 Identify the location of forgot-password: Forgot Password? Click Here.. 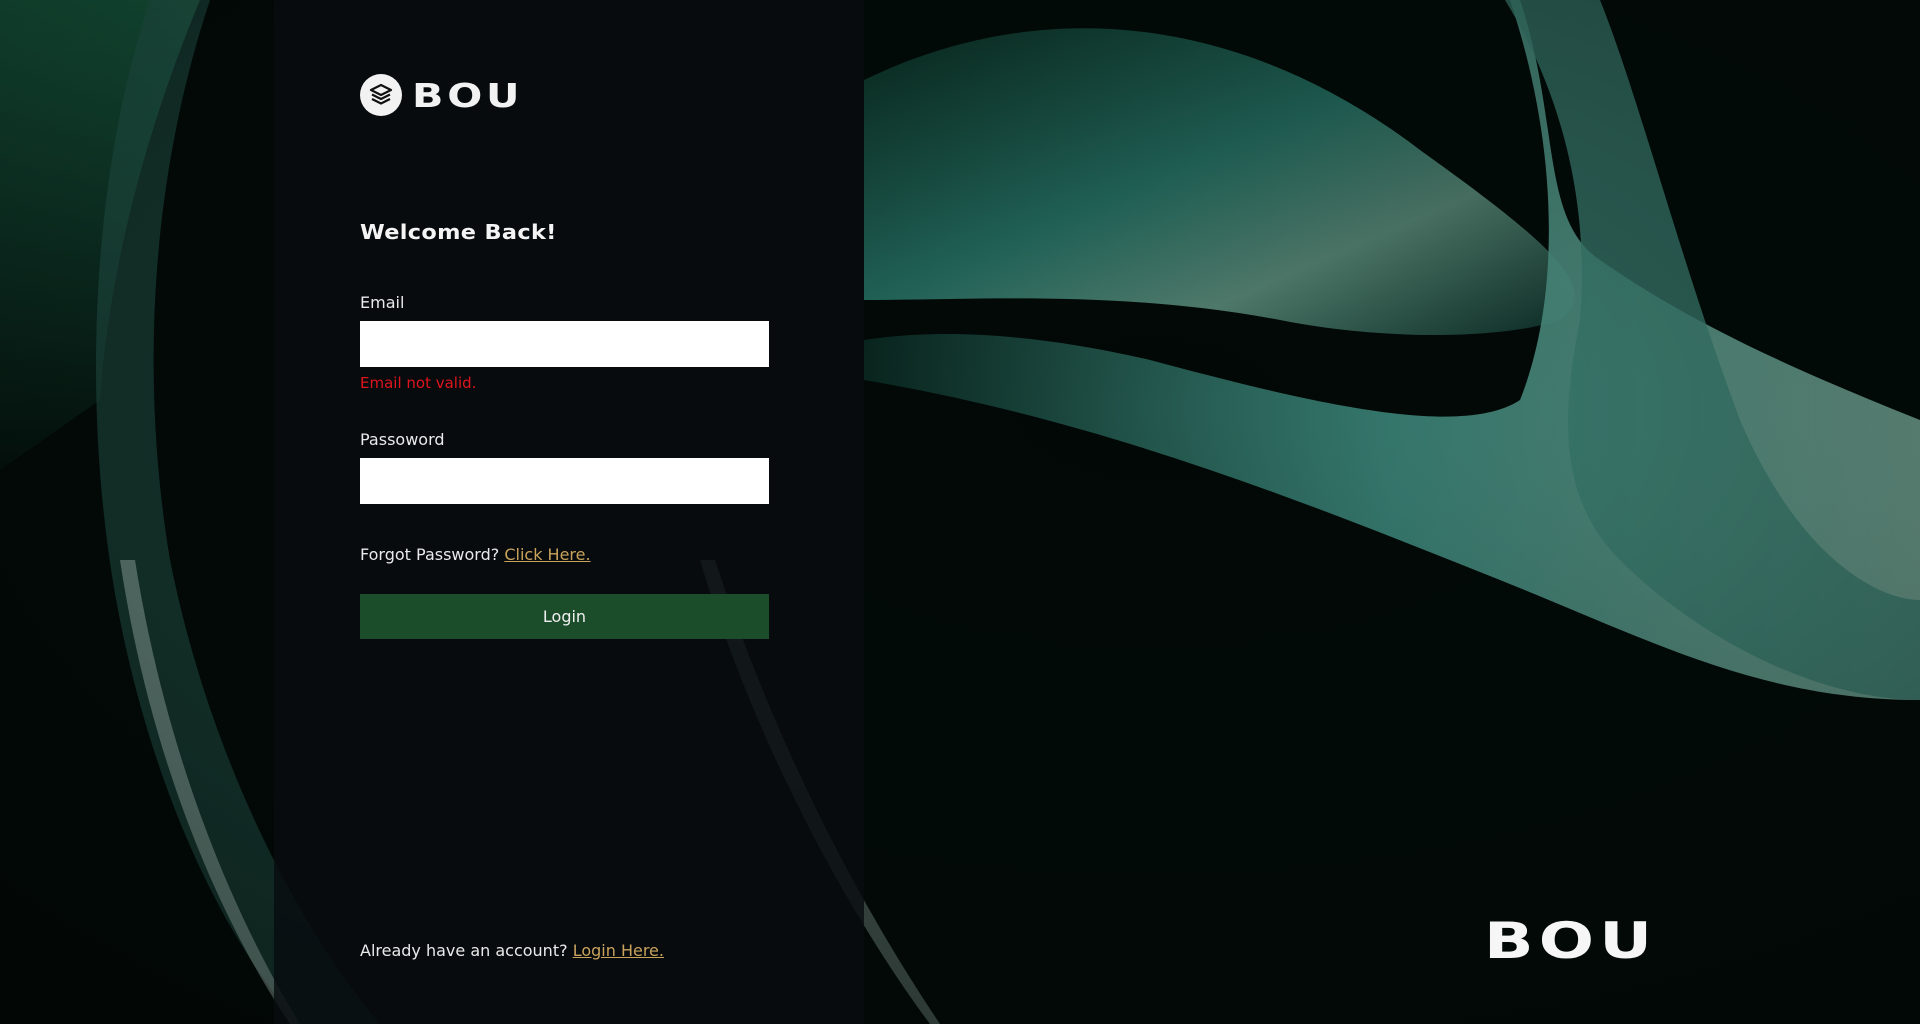
(475, 554).